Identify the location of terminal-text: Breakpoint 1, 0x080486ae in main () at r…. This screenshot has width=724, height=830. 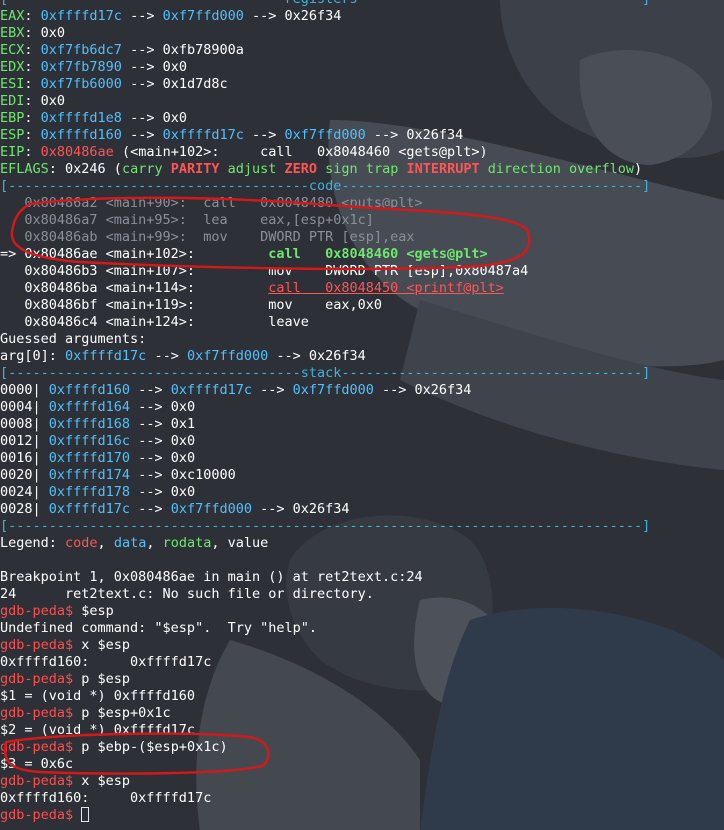
(211, 577).